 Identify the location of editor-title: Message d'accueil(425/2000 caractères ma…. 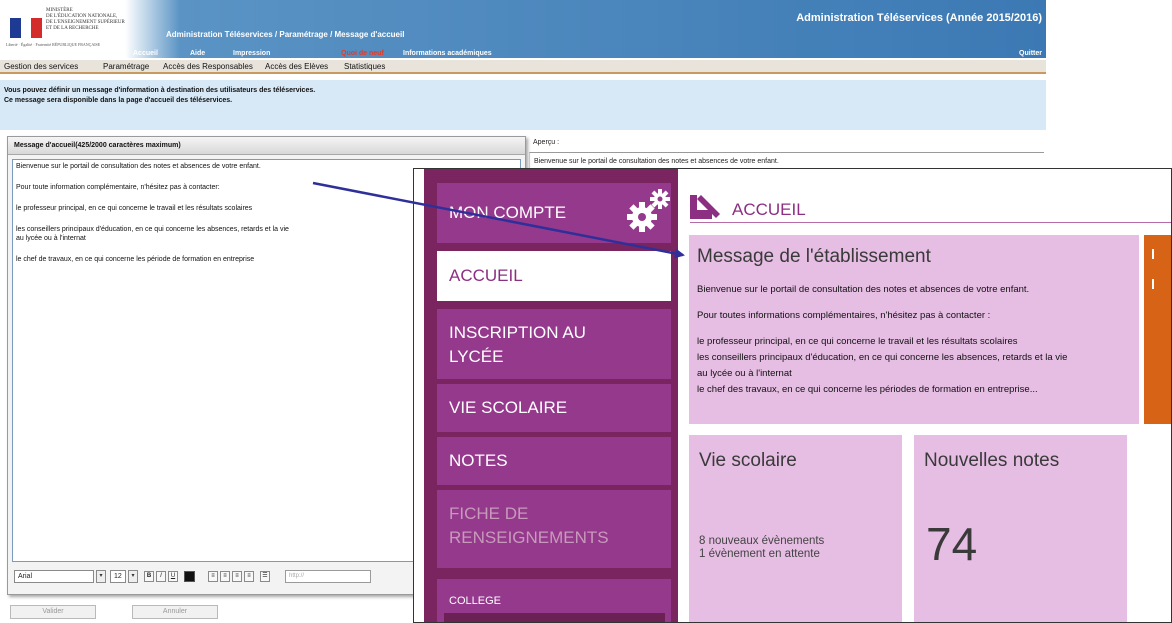
(266, 146).